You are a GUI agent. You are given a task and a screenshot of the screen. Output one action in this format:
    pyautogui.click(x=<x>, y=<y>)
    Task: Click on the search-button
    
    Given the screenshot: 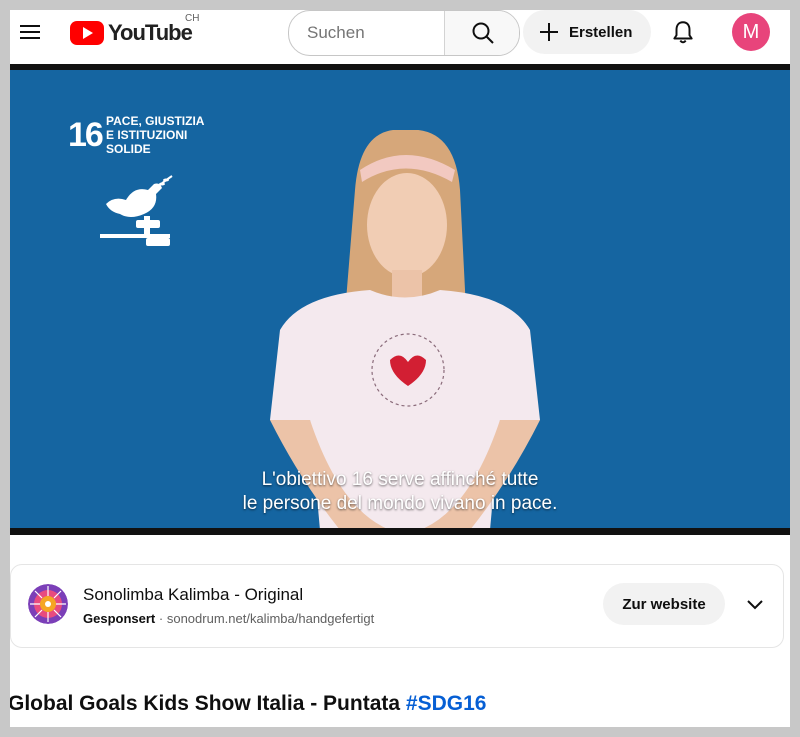 What is the action you would take?
    pyautogui.click(x=481, y=33)
    